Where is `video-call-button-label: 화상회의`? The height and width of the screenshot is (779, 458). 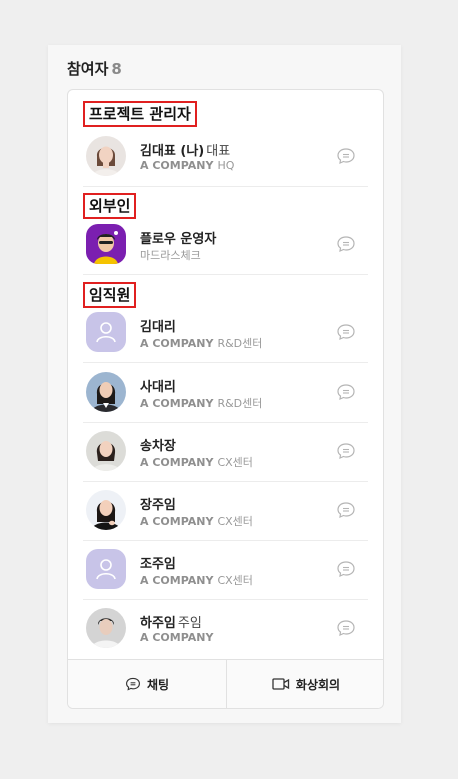 video-call-button-label: 화상회의 is located at coordinates (318, 684).